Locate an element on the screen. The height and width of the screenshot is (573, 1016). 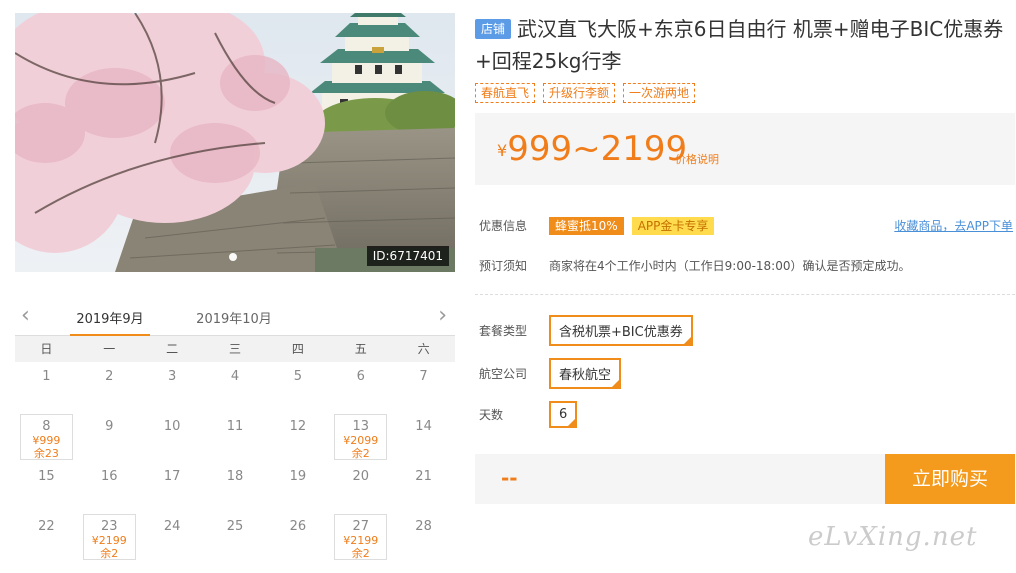
day-number: 3 is located at coordinates (172, 376).